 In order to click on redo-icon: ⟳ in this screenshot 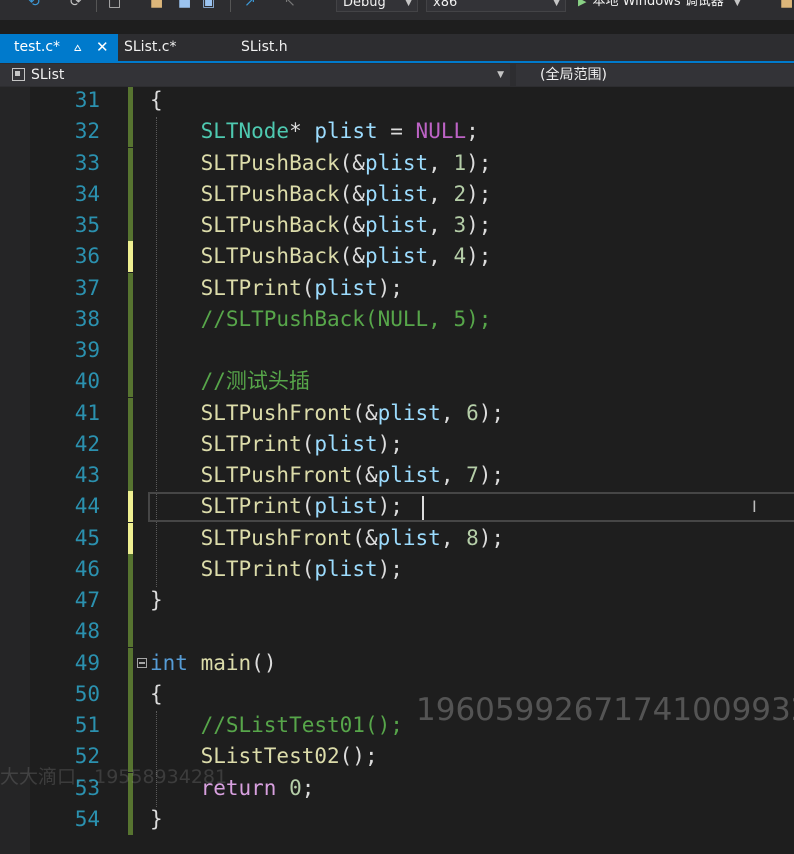, I will do `click(76, 5)`.